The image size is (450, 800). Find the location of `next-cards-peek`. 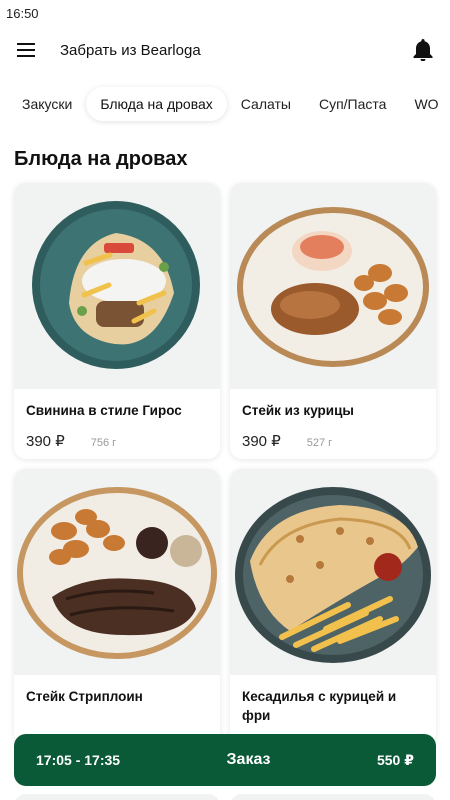

next-cards-peek is located at coordinates (225, 797).